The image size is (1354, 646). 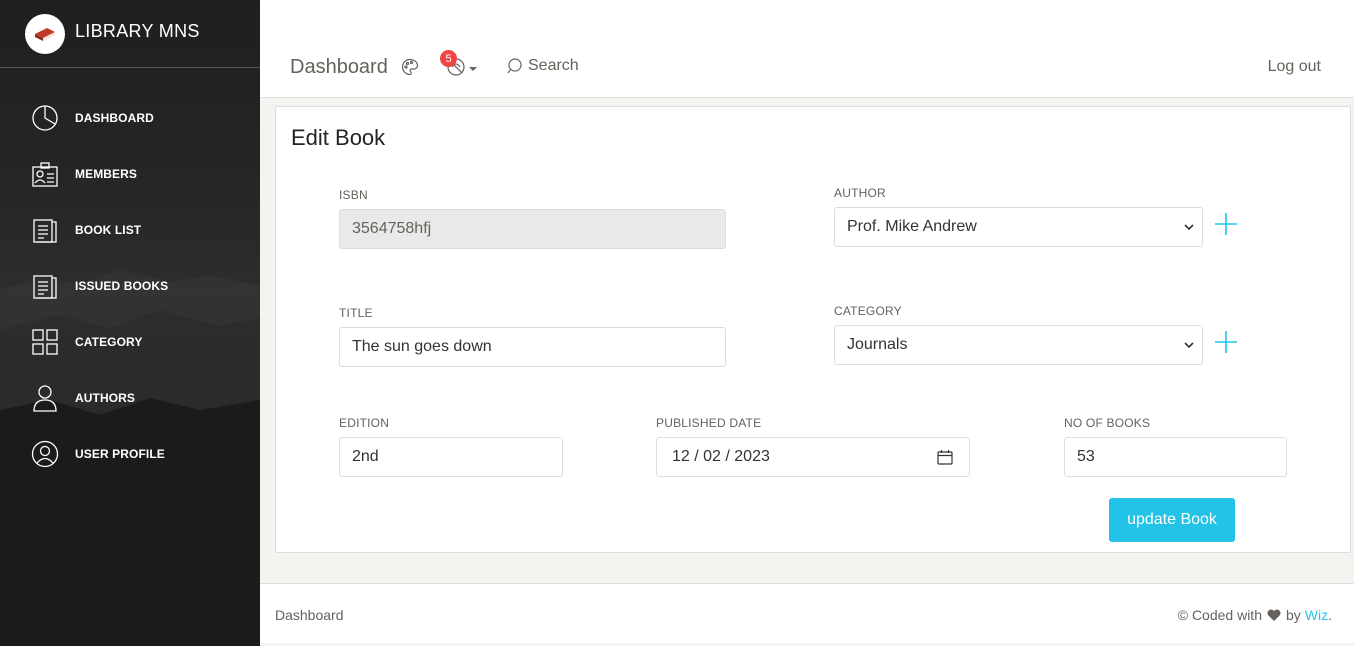 I want to click on sidebar-item-members: MEMBERS, so click(x=130, y=174).